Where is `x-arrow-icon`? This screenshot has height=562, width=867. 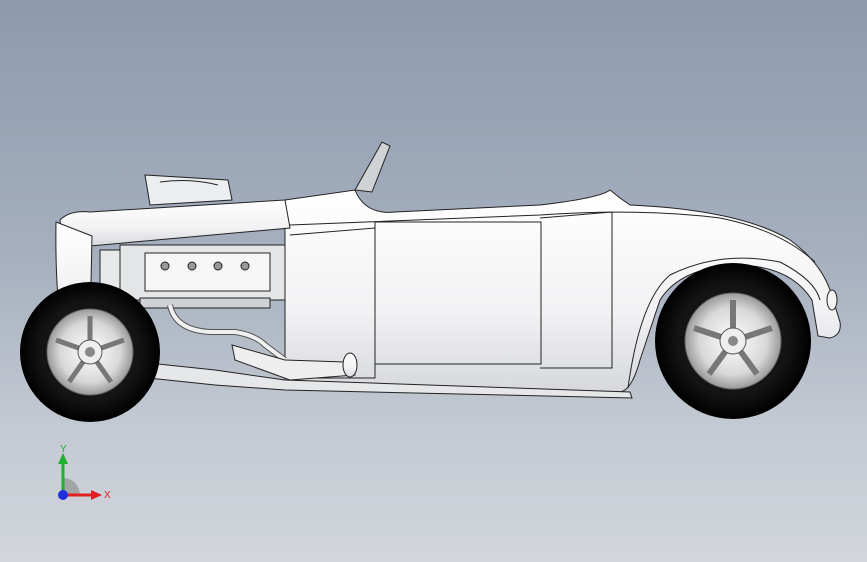 x-arrow-icon is located at coordinates (96, 495).